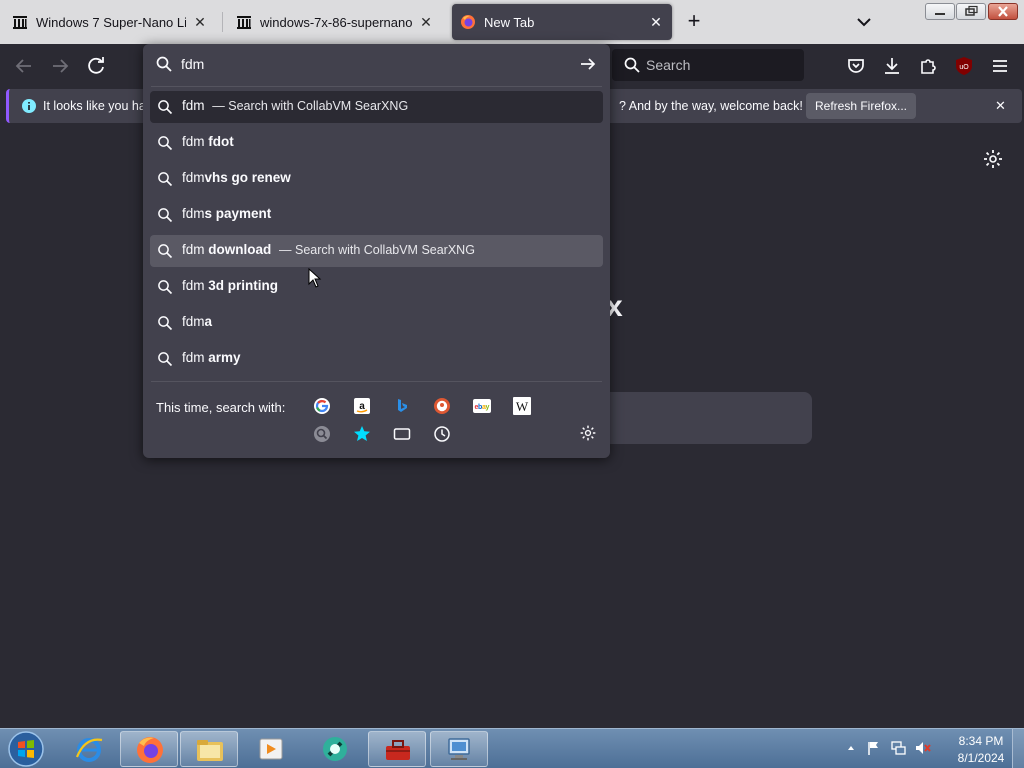 The image size is (1024, 768). What do you see at coordinates (1000, 106) in the screenshot?
I see `notification-close-icon: ✕` at bounding box center [1000, 106].